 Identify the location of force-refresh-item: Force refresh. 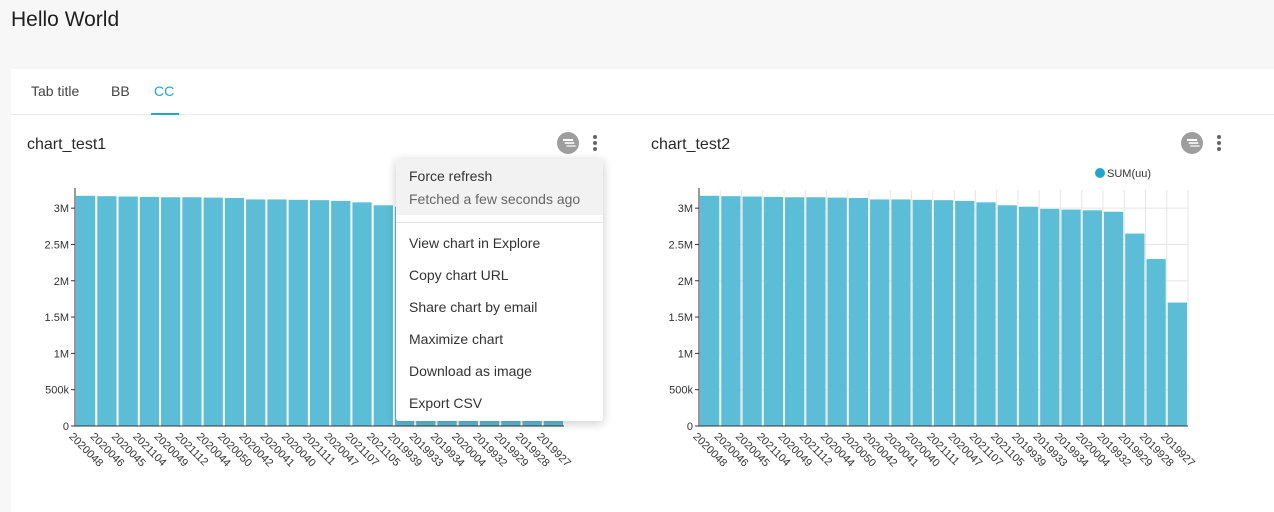
(450, 176).